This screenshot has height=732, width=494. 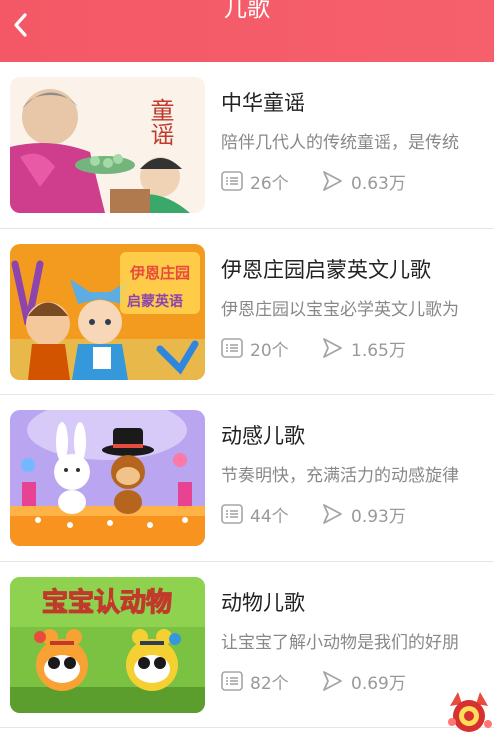 What do you see at coordinates (247, 31) in the screenshot?
I see `app-header: 儿歌` at bounding box center [247, 31].